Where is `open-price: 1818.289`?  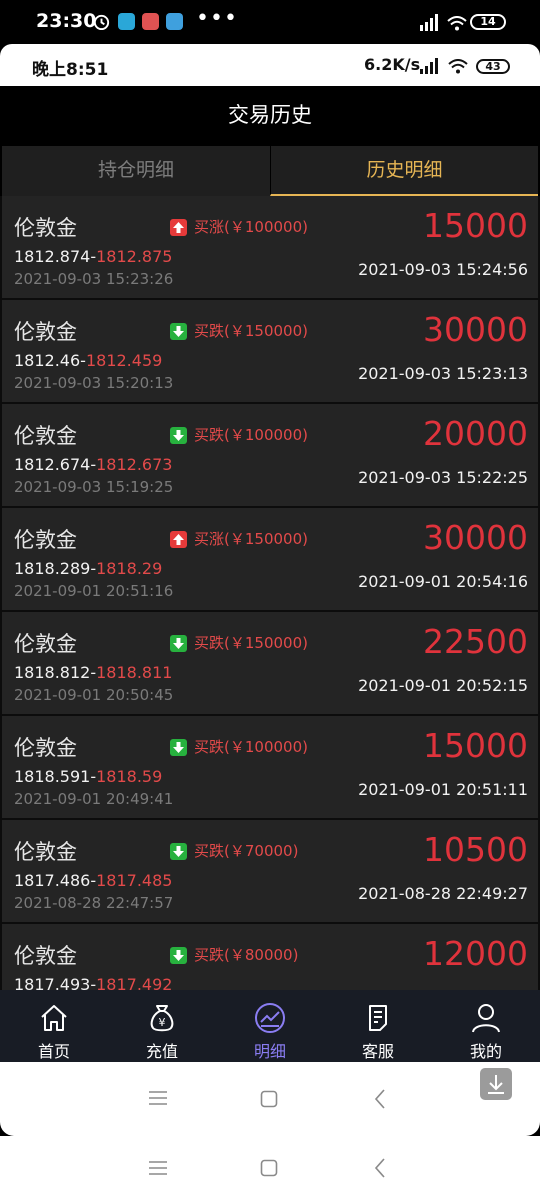 open-price: 1818.289 is located at coordinates (52, 568).